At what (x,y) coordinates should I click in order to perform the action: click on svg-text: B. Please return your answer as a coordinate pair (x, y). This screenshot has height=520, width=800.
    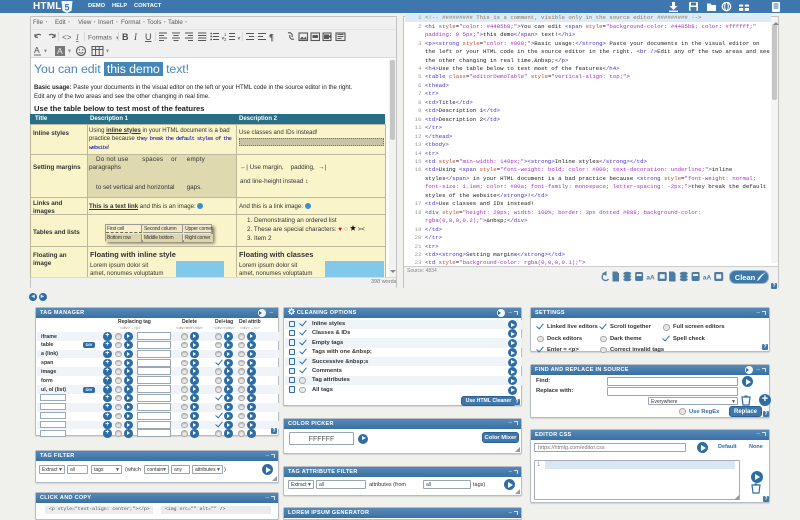
    Looking at the image, I should click on (125, 37).